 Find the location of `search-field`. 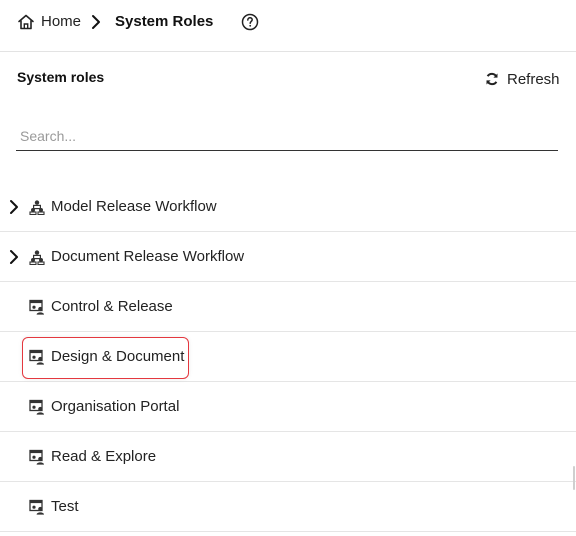

search-field is located at coordinates (287, 136).